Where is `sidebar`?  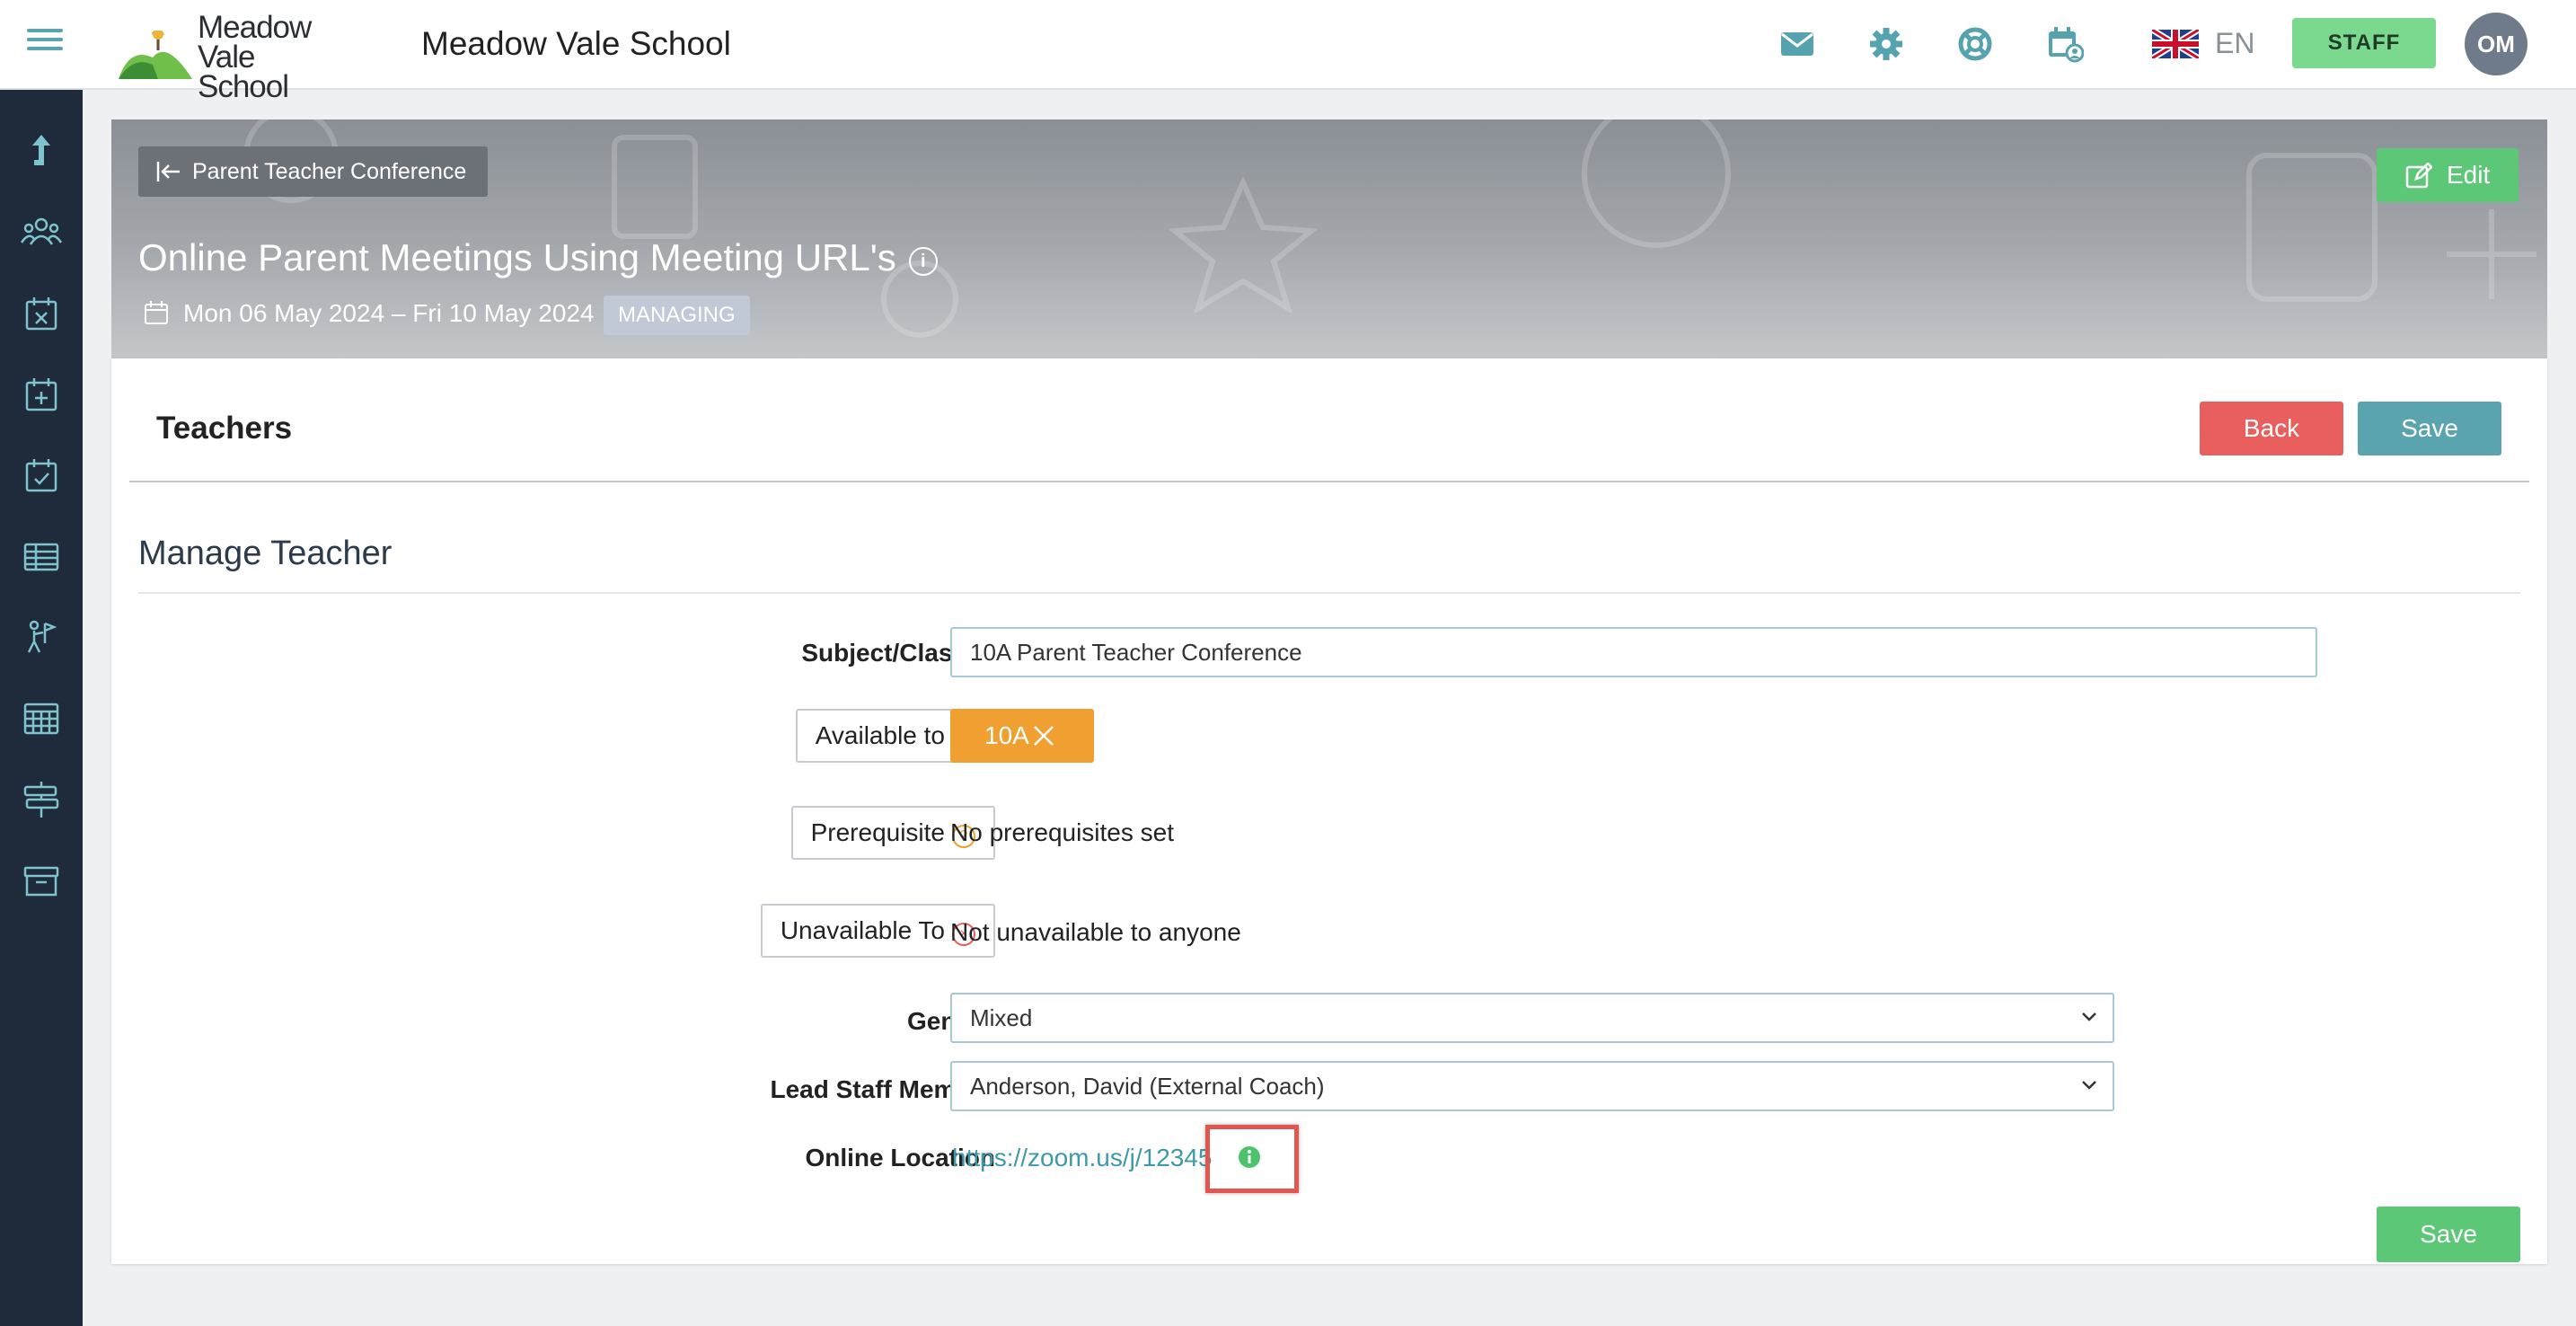
sidebar is located at coordinates (41, 708).